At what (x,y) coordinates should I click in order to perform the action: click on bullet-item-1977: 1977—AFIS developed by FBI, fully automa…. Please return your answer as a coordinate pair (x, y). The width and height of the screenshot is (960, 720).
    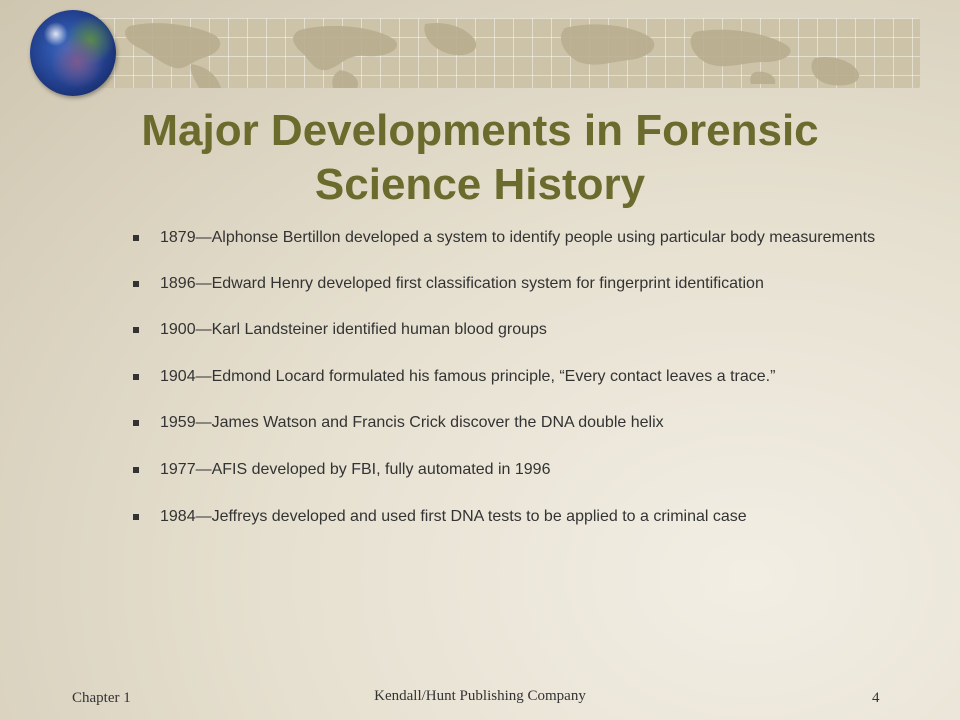
    Looking at the image, I should click on (506, 470).